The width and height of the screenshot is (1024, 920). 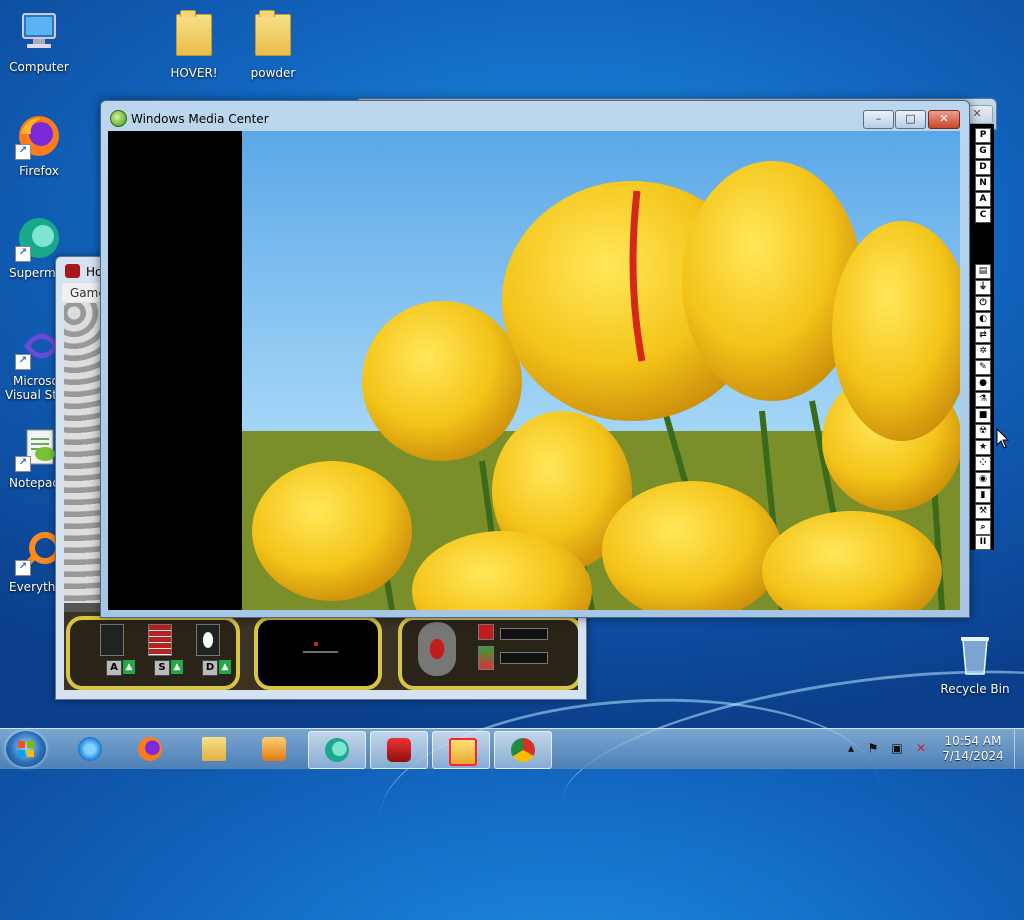 What do you see at coordinates (983, 383) in the screenshot?
I see `drop-icon: ●` at bounding box center [983, 383].